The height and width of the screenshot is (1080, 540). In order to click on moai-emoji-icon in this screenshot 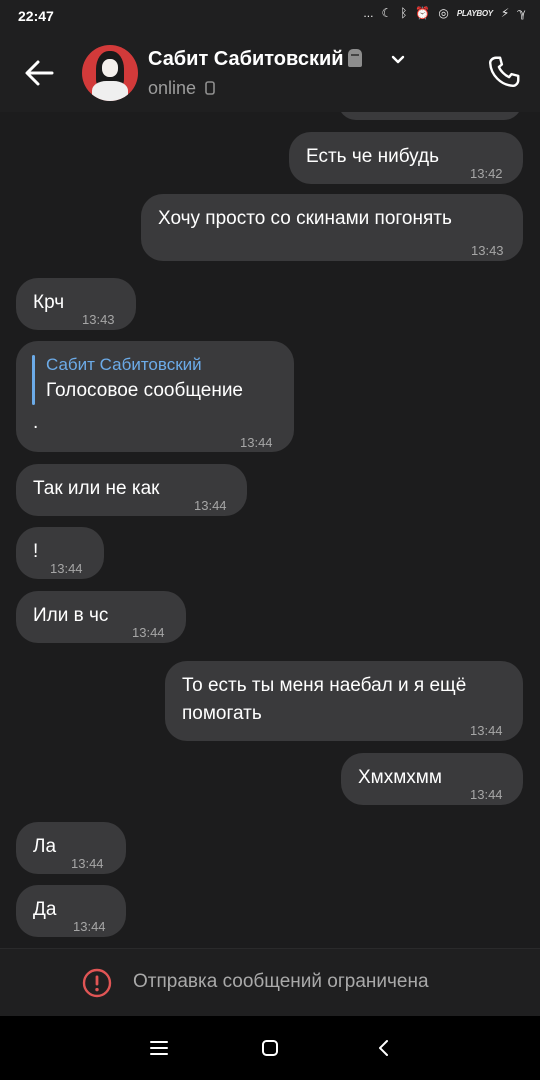, I will do `click(354, 58)`.